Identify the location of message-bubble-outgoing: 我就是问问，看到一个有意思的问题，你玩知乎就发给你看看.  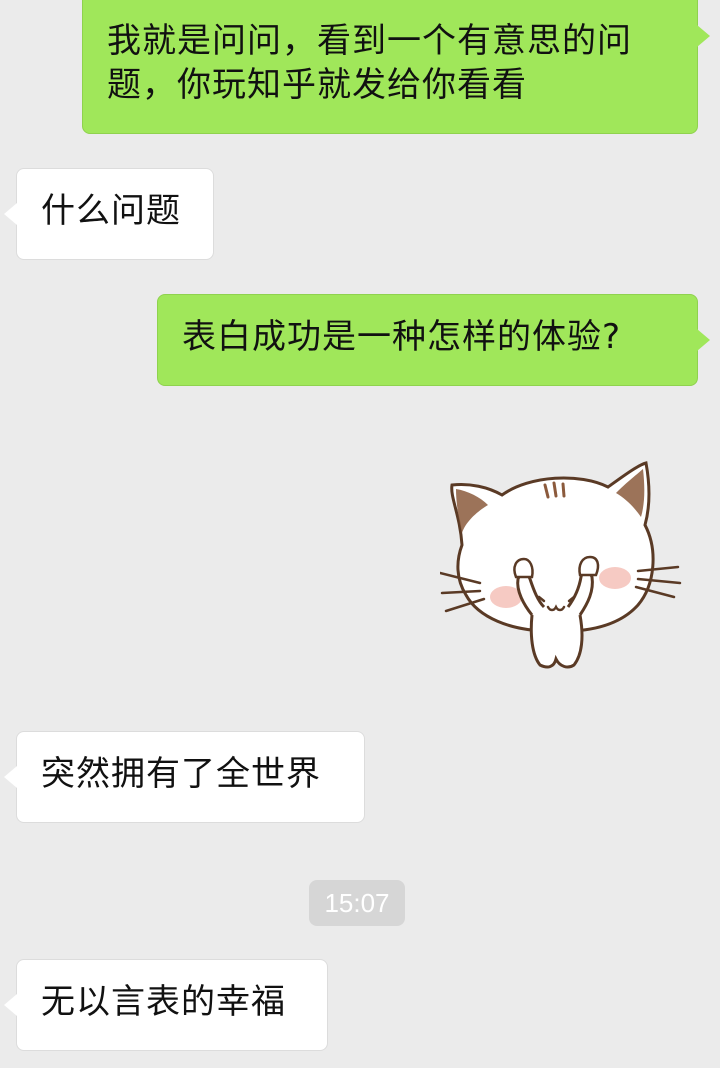
(396, 67).